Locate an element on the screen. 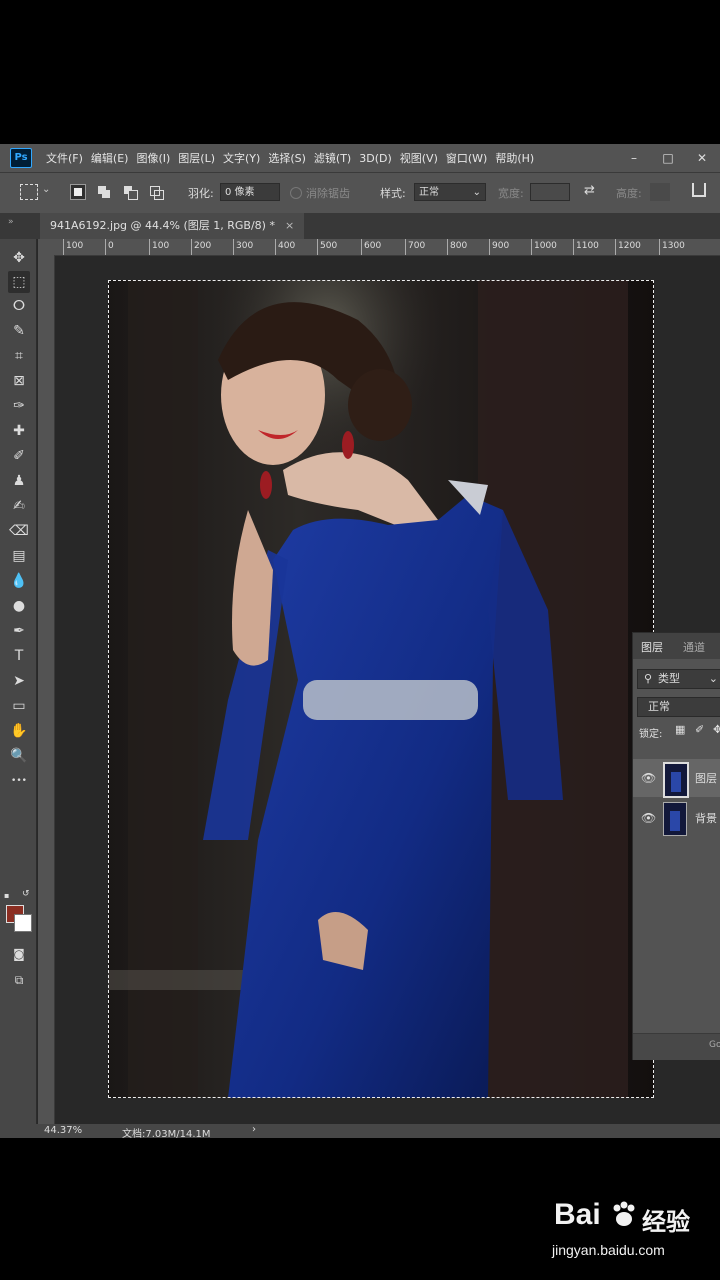  menu-image: 图像(I) is located at coordinates (153, 158).